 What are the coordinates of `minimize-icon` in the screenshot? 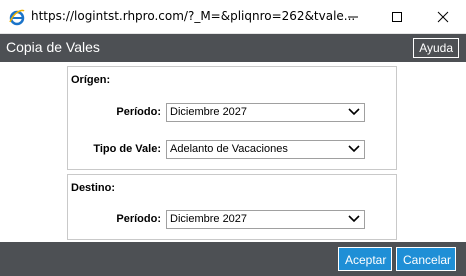 It's located at (353, 16).